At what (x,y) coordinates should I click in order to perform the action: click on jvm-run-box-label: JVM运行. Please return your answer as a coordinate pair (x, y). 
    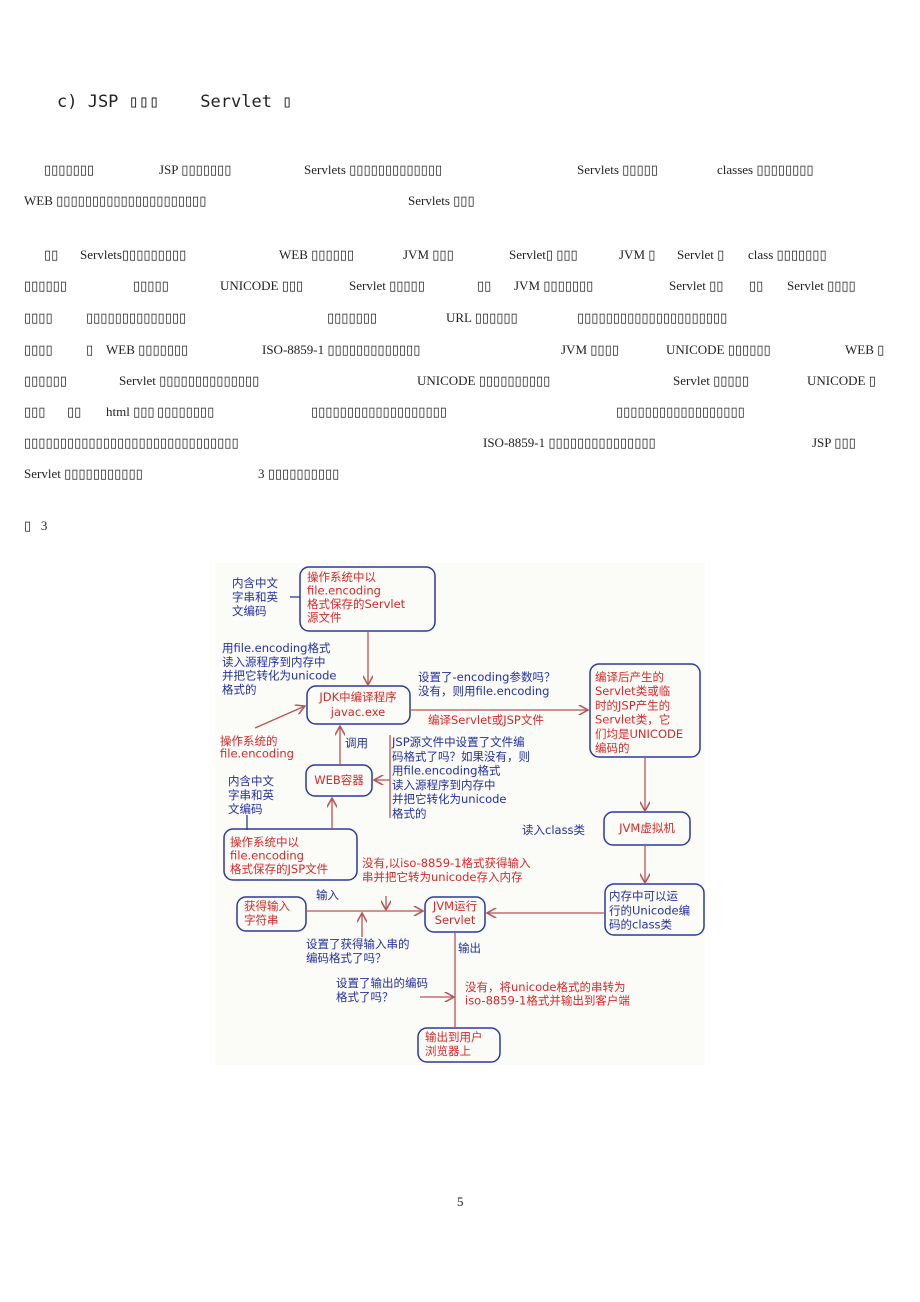
    Looking at the image, I should click on (454, 906).